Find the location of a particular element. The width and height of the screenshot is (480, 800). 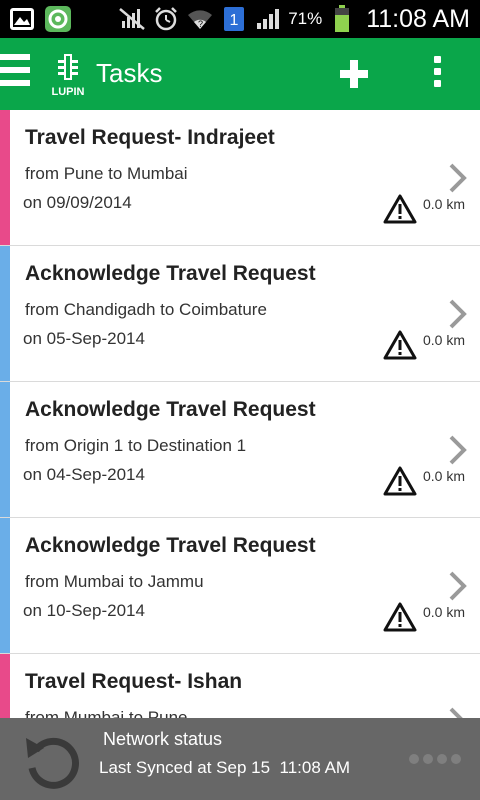

task-date: on 05-Sep-2014 is located at coordinates (84, 338).